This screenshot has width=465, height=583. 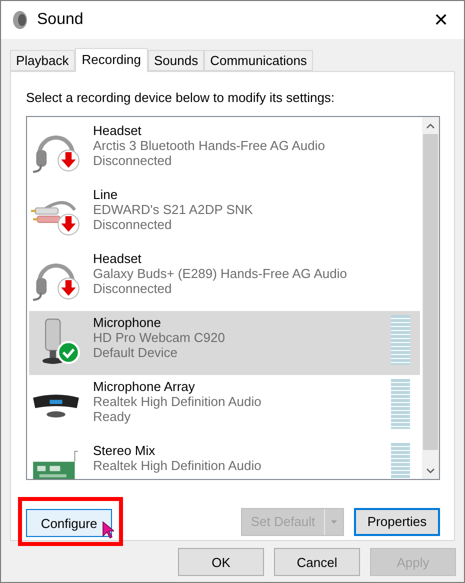 I want to click on device-name: Stereo Mix, so click(x=124, y=450).